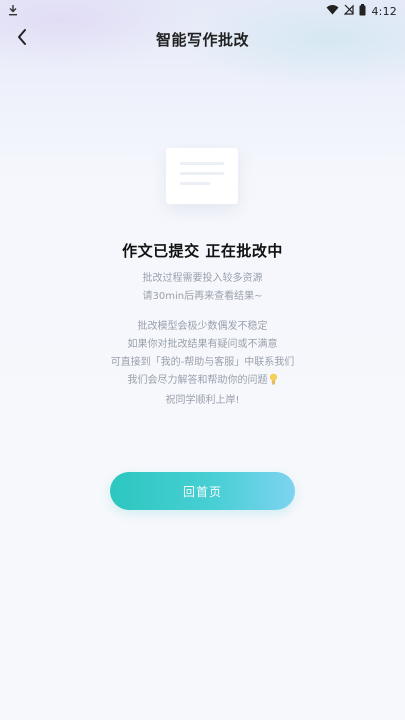 This screenshot has height=720, width=405. I want to click on home-button: 回首页, so click(202, 491).